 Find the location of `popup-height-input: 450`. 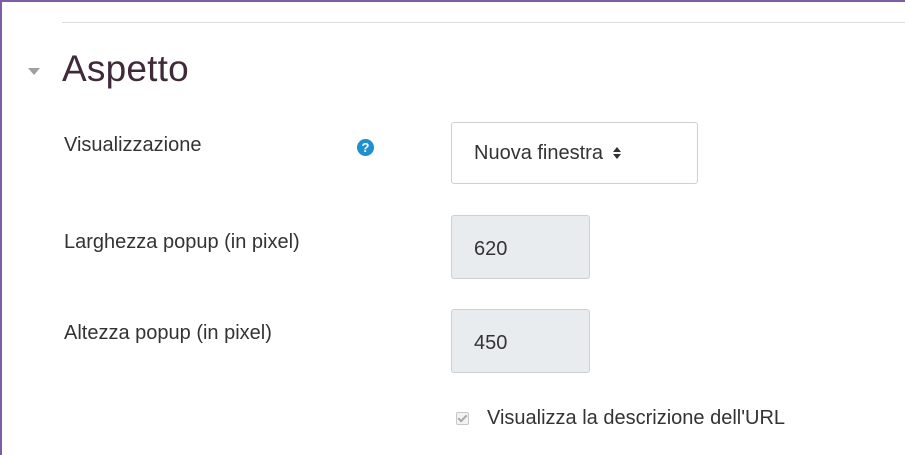

popup-height-input: 450 is located at coordinates (520, 341).